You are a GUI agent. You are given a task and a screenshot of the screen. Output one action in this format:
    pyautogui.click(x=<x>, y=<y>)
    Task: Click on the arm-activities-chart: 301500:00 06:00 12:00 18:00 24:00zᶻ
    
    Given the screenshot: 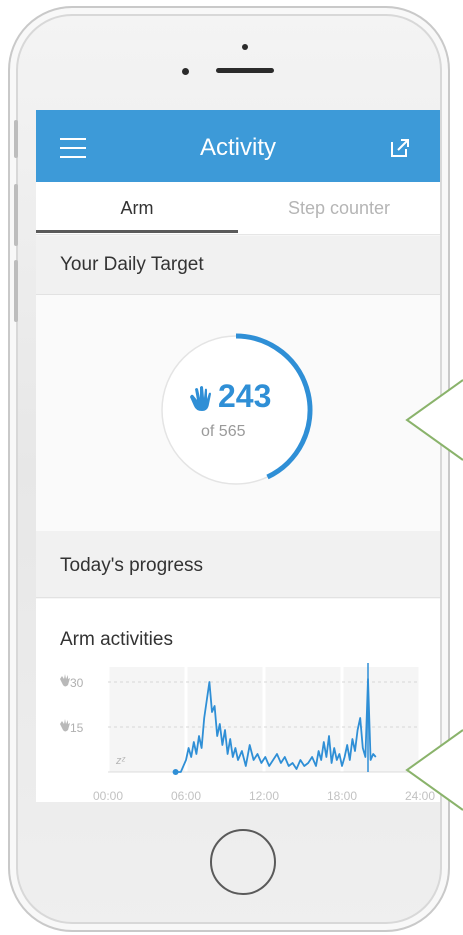 What is the action you would take?
    pyautogui.click(x=247, y=732)
    